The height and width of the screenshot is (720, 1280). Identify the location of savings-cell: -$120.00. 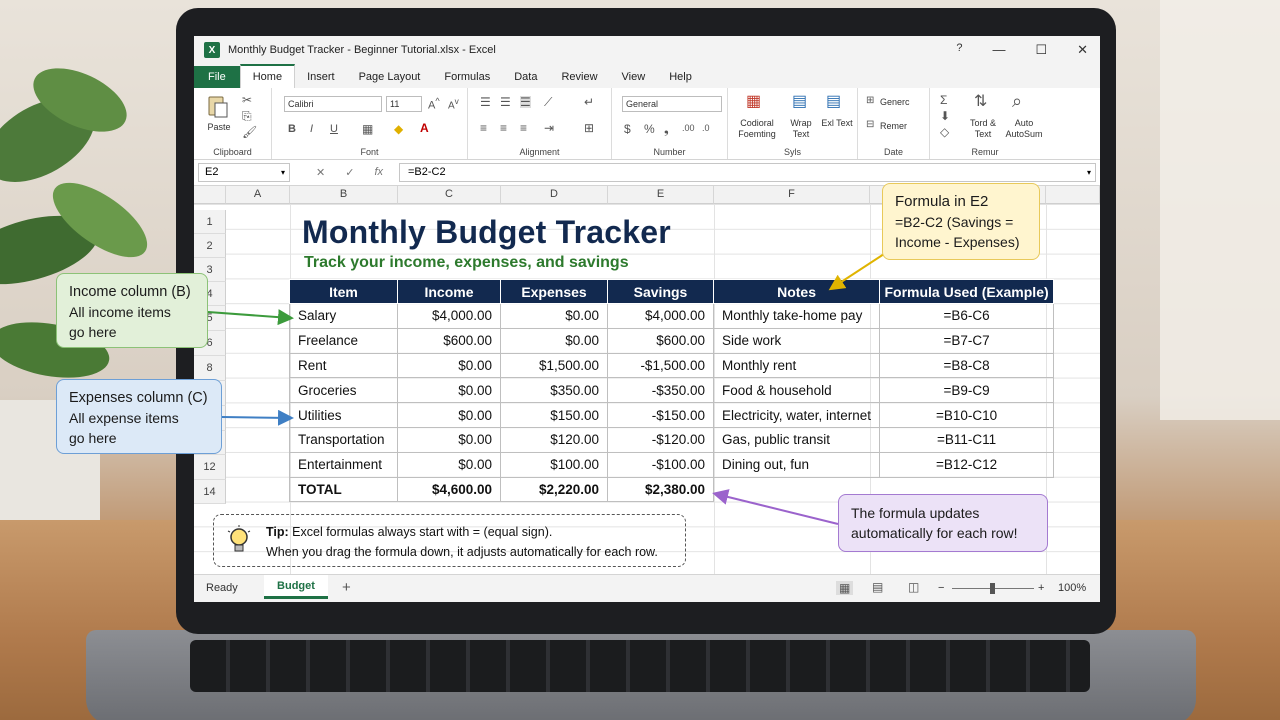
(660, 439).